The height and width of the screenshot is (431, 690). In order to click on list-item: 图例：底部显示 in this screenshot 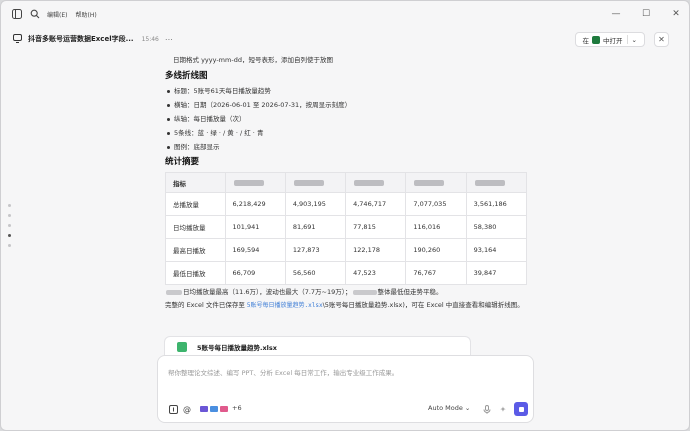, I will do `click(258, 147)`.